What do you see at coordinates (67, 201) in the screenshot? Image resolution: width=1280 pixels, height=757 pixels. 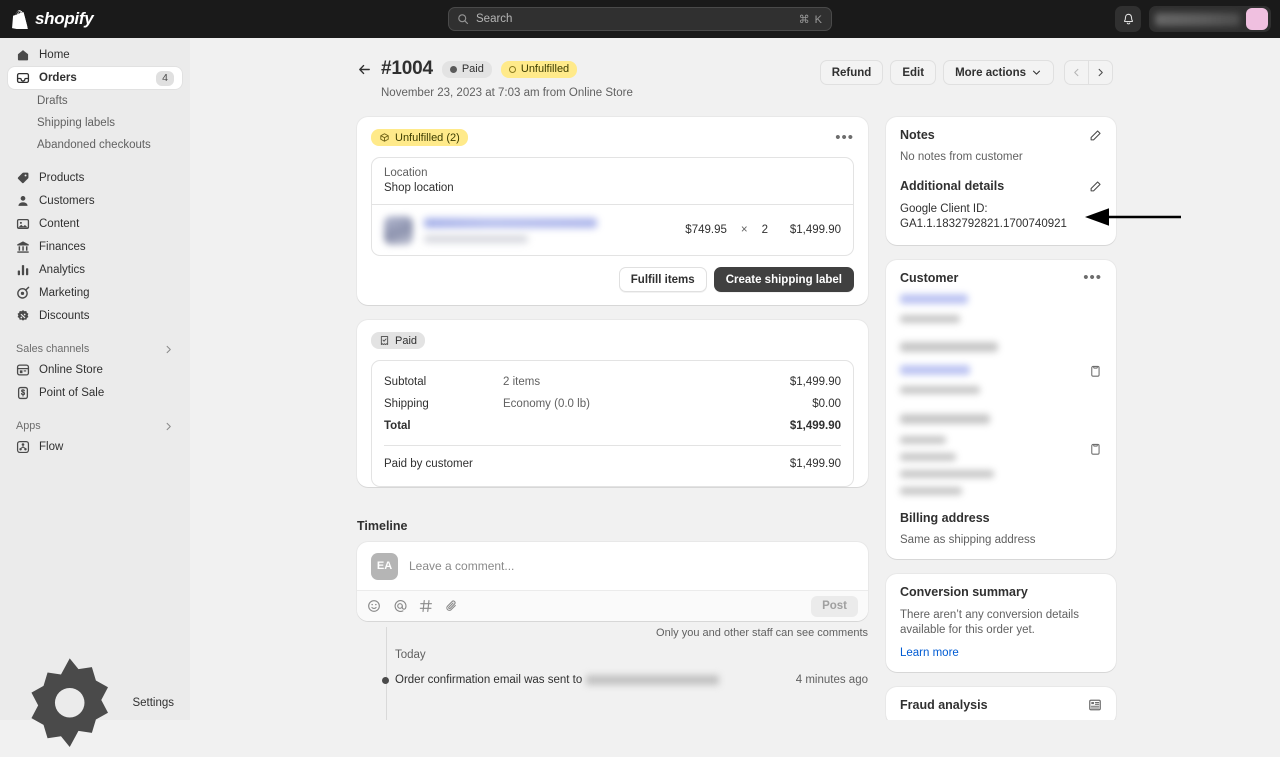 I see `sidebar-item-label: Customers` at bounding box center [67, 201].